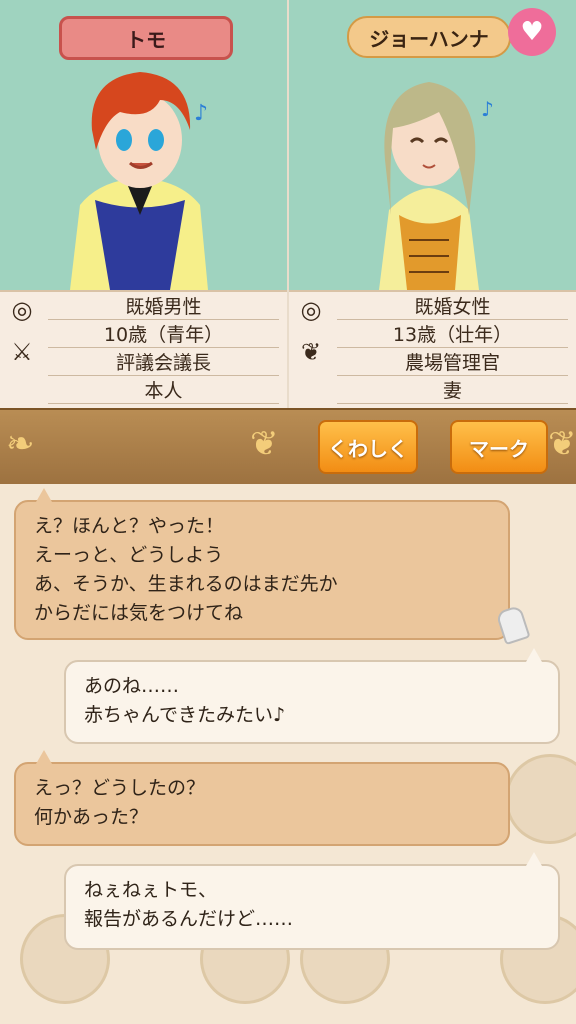  Describe the element at coordinates (311, 352) in the screenshot. I see `wheat-icon: ❦` at that location.